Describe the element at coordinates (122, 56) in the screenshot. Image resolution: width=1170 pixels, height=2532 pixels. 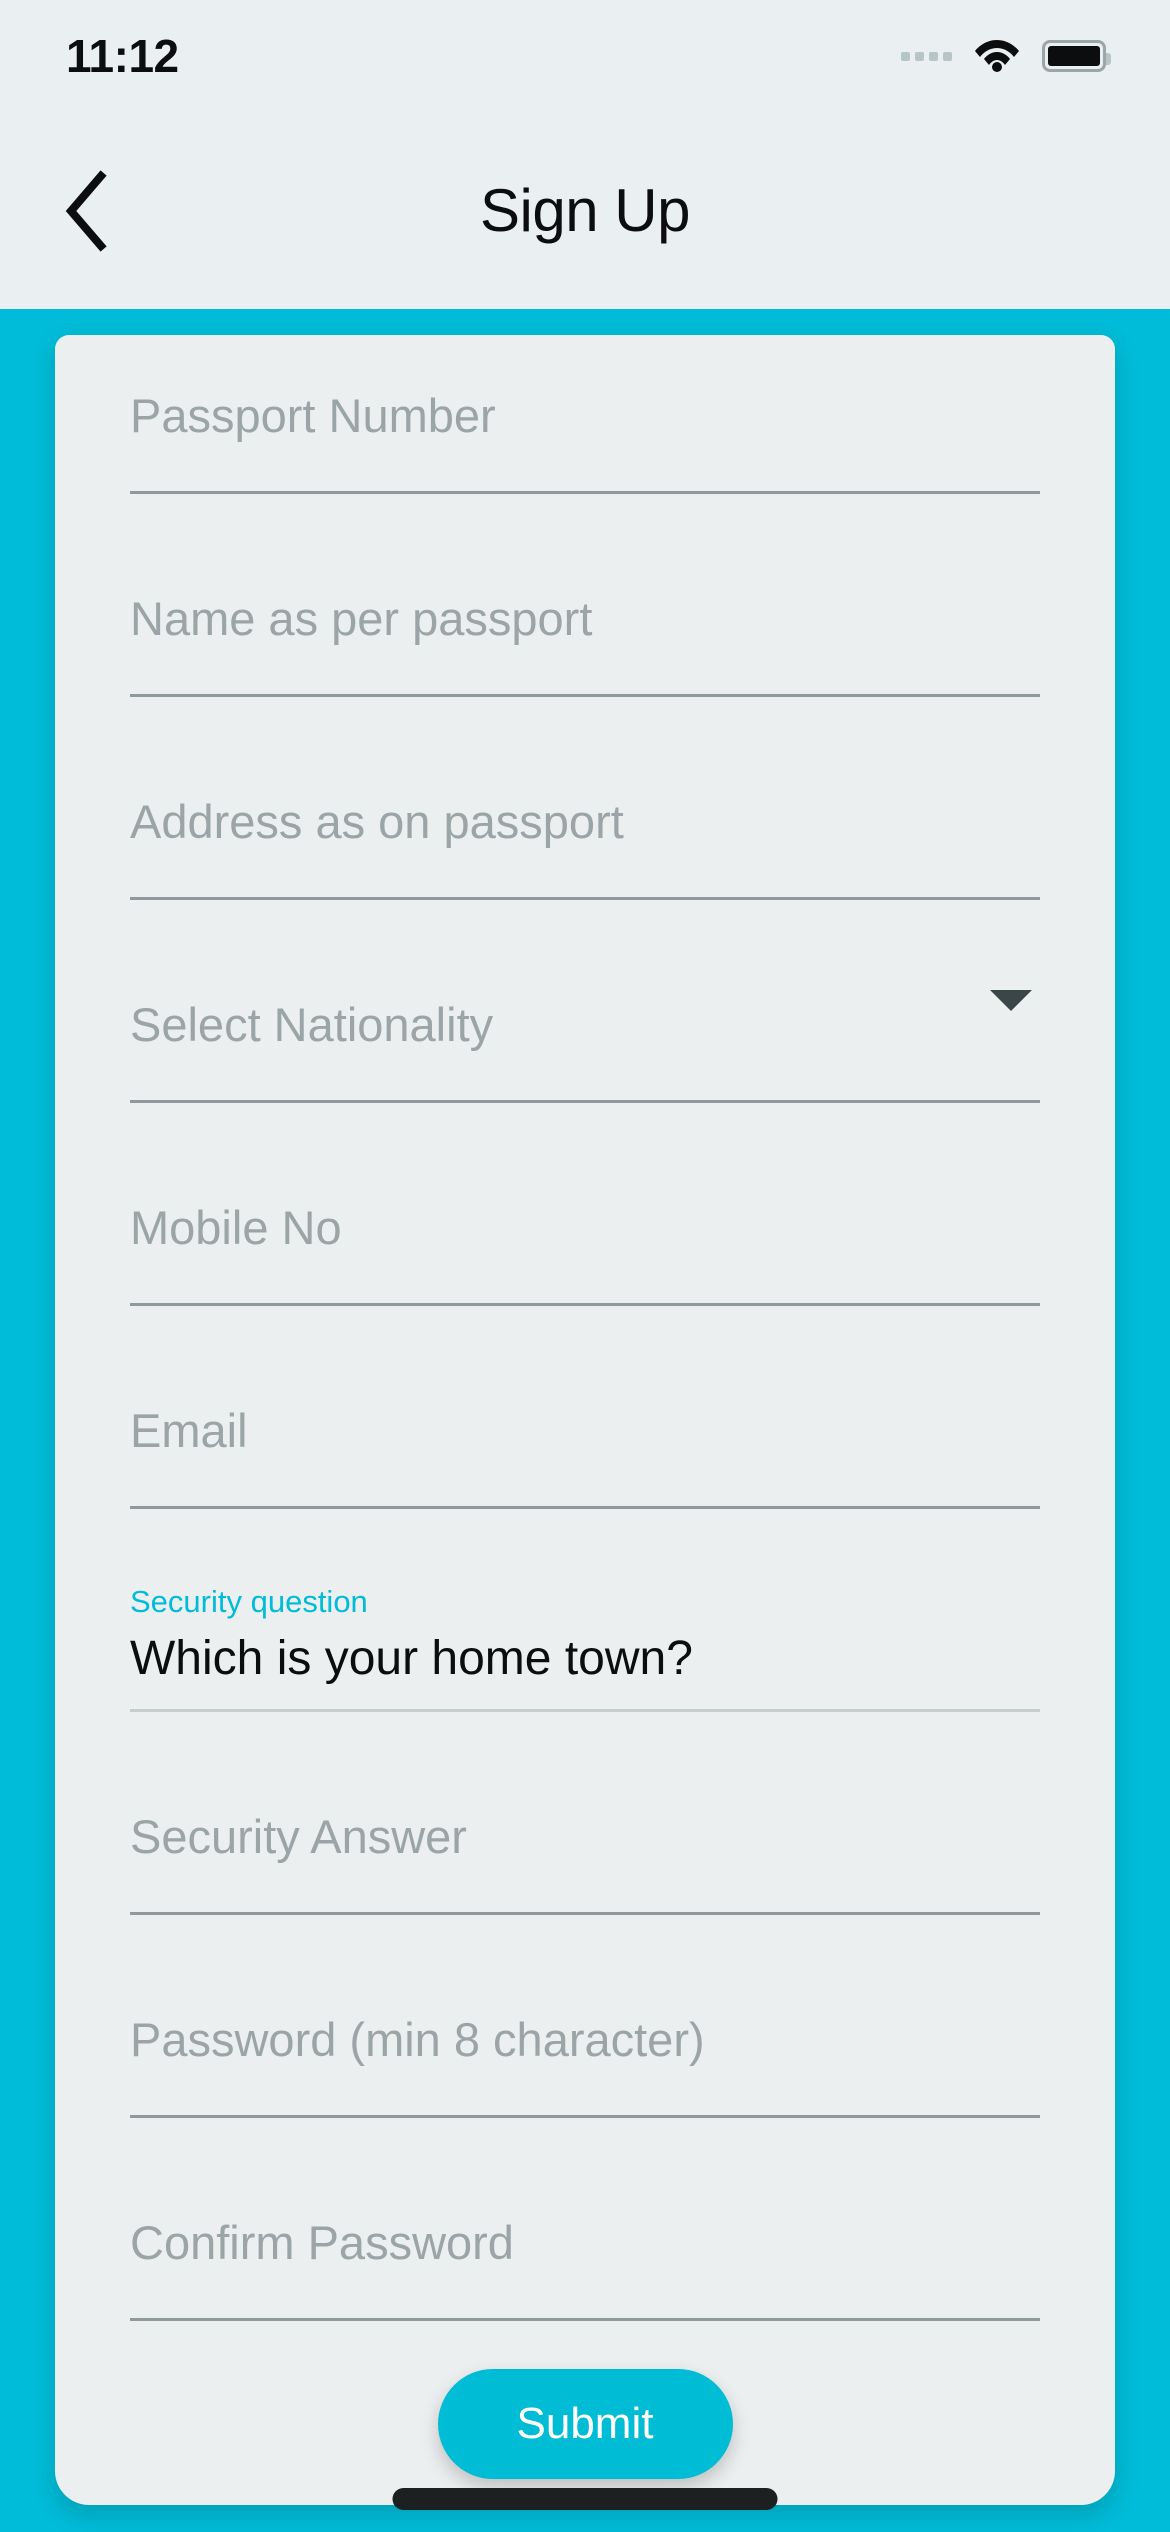
I see `status-time: 11:12` at that location.